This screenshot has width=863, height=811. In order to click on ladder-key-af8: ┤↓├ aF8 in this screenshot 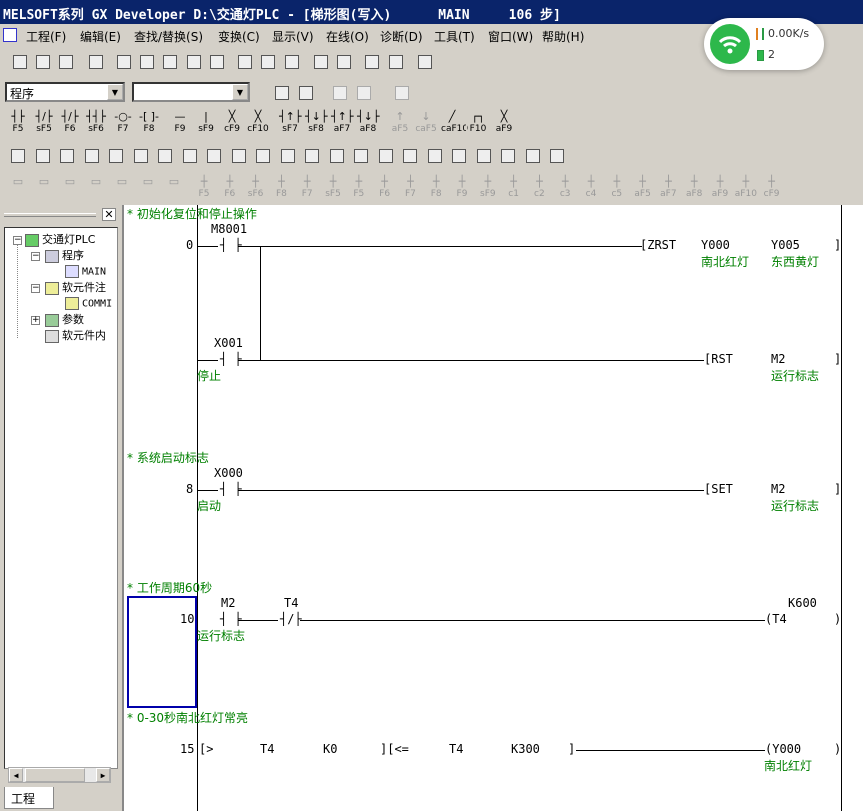, I will do `click(368, 122)`.